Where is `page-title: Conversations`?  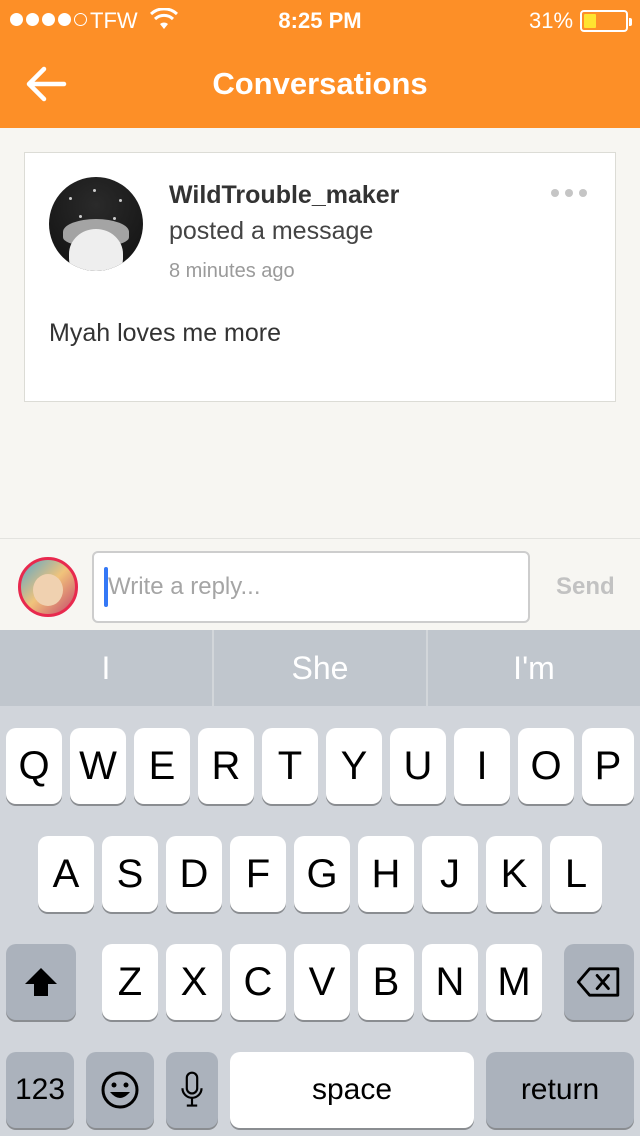 page-title: Conversations is located at coordinates (320, 83).